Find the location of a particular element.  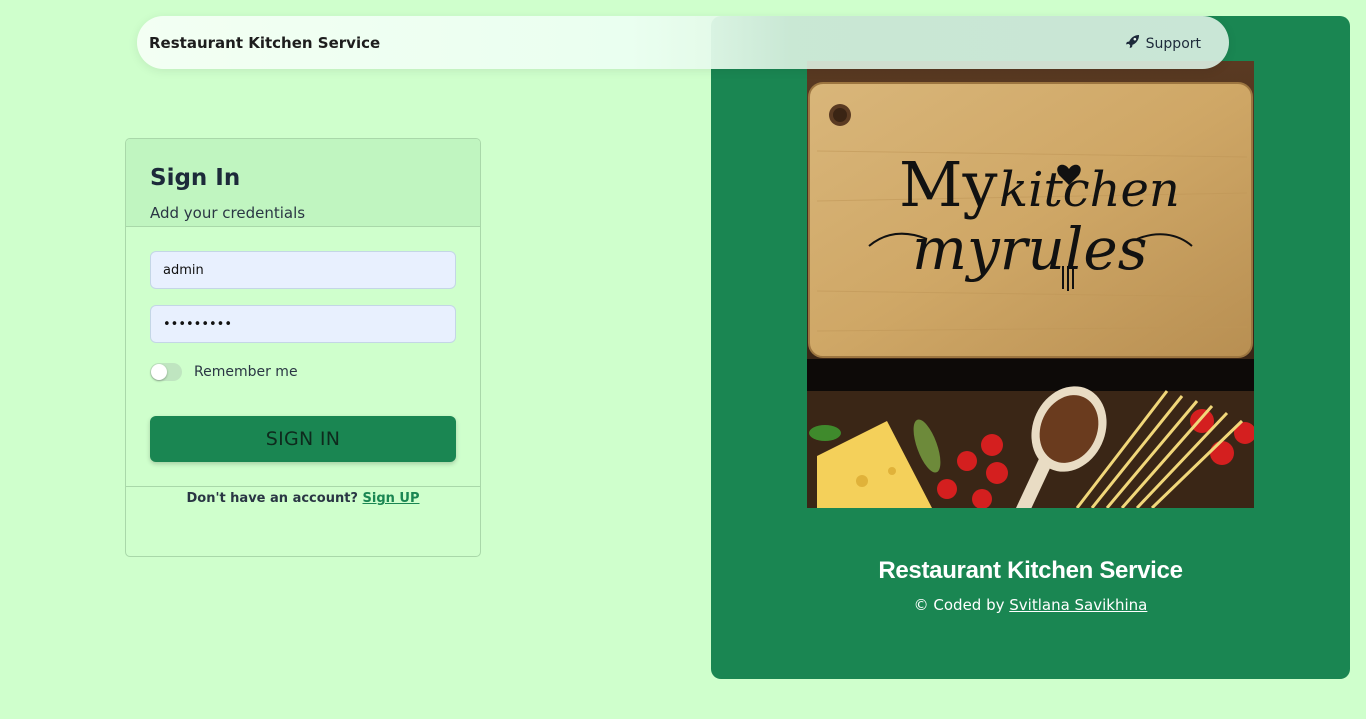

image-text-myrules: myrules is located at coordinates (1029, 249).